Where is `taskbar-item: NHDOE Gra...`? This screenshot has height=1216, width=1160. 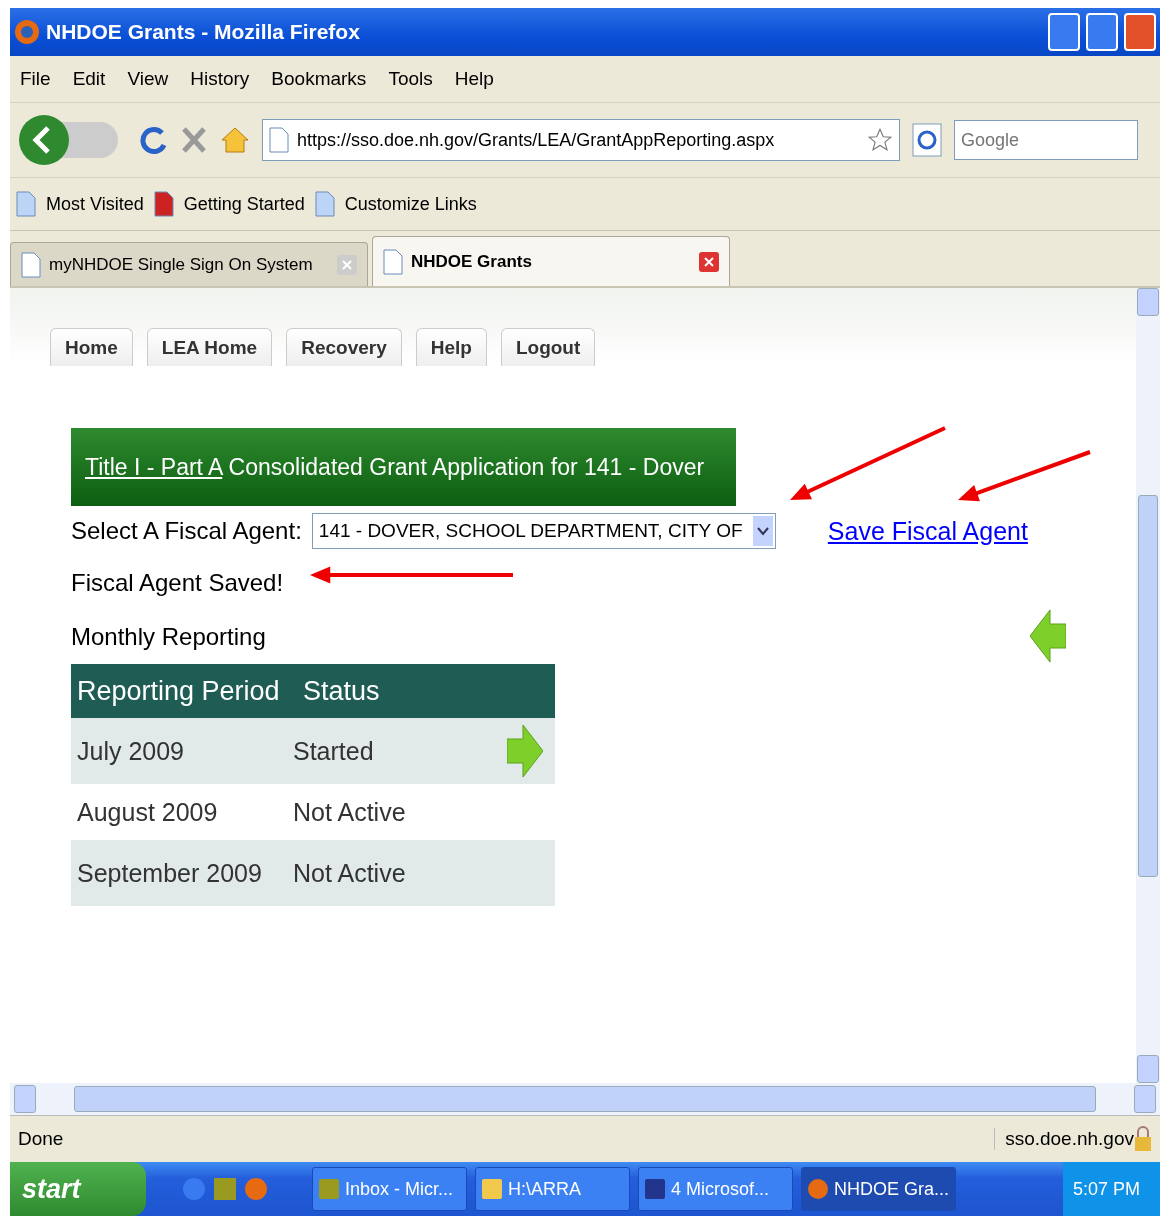 taskbar-item: NHDOE Gra... is located at coordinates (878, 1189).